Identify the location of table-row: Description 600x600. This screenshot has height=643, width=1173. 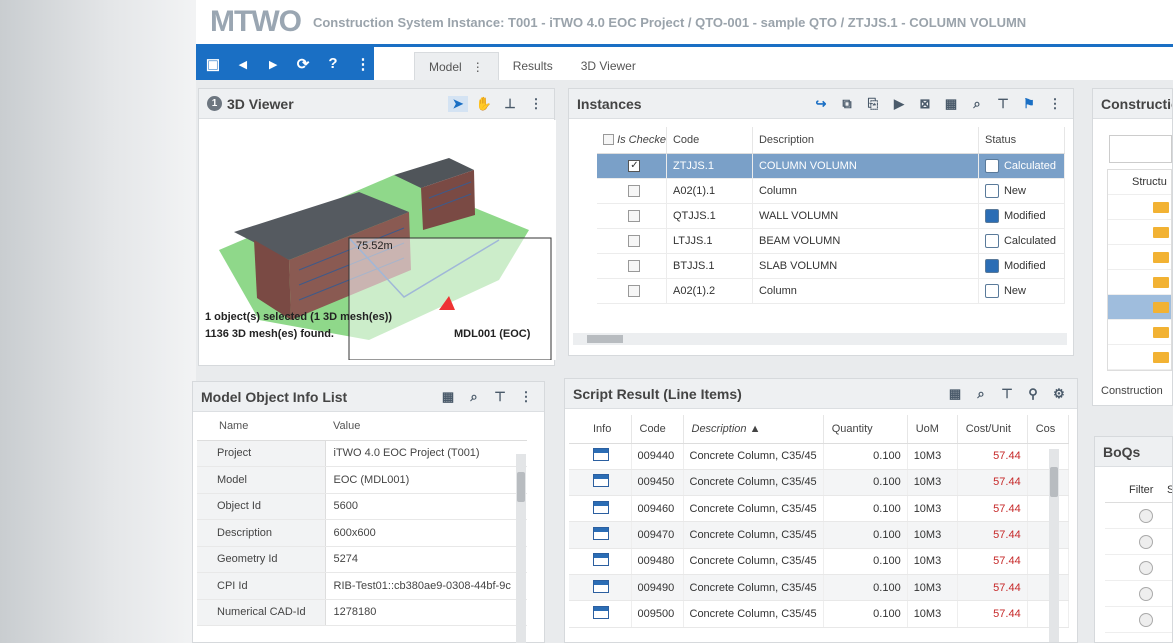
(362, 533).